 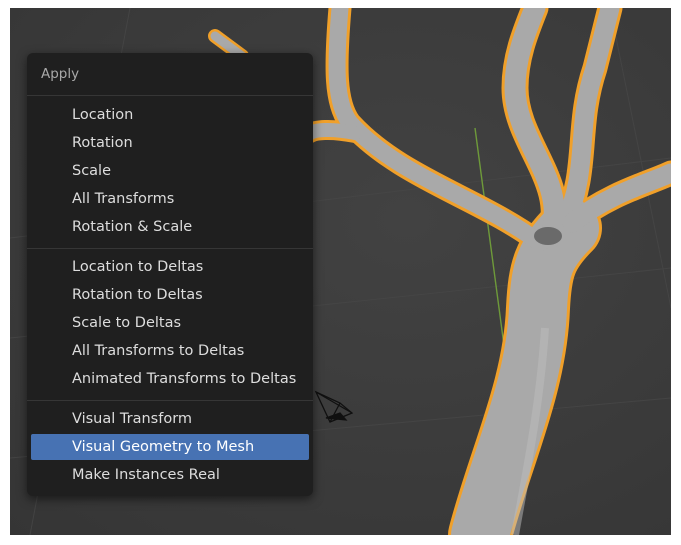 What do you see at coordinates (170, 447) in the screenshot?
I see `menu-item-visual-geometry-to-mesh: Visual Geometry to Mesh` at bounding box center [170, 447].